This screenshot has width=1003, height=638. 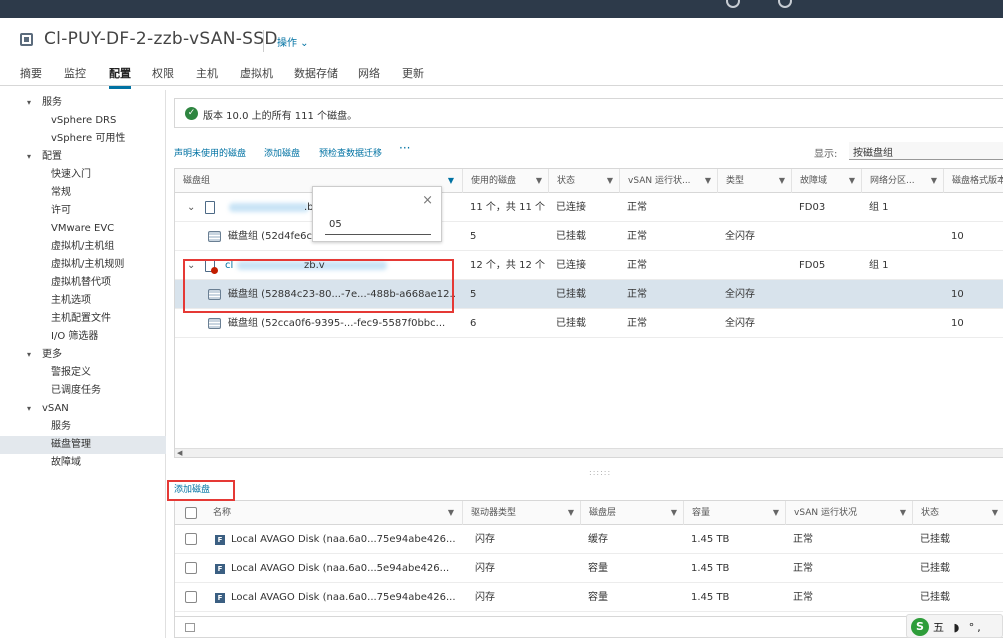 What do you see at coordinates (83, 319) in the screenshot?
I see `sidebar-item-host-profile: 主机配置文件` at bounding box center [83, 319].